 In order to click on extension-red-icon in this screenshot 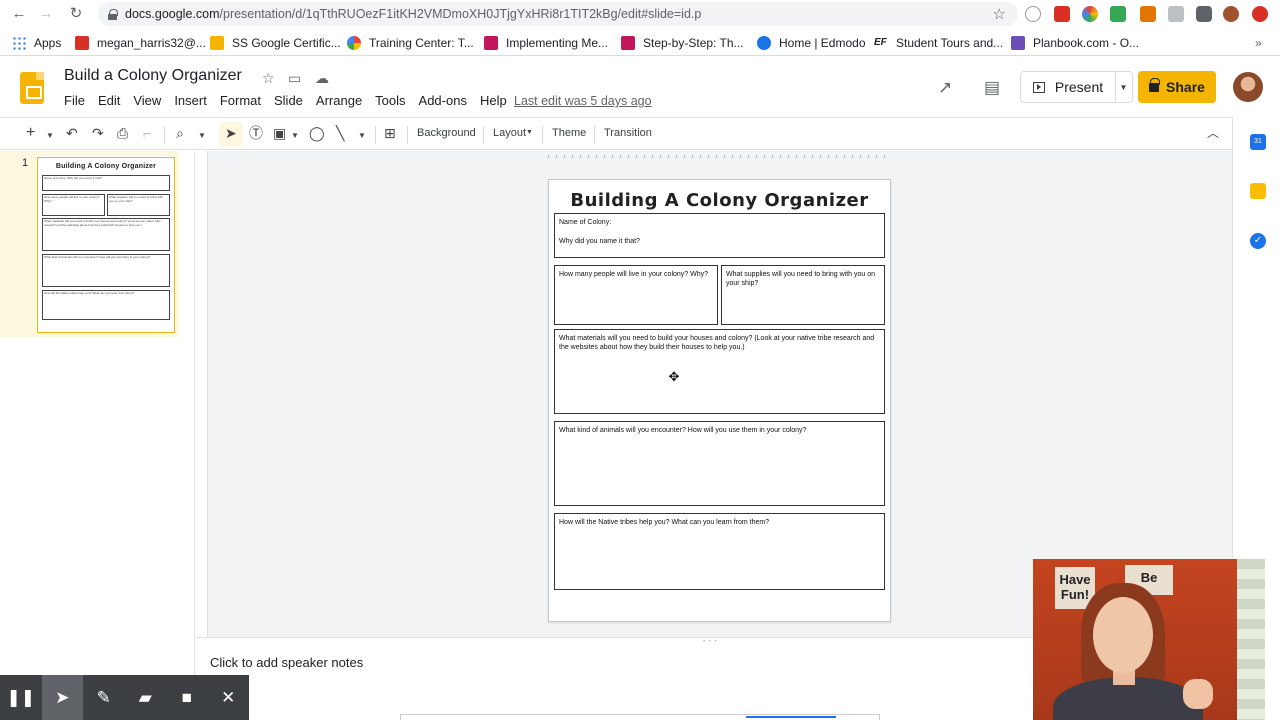, I will do `click(1260, 14)`.